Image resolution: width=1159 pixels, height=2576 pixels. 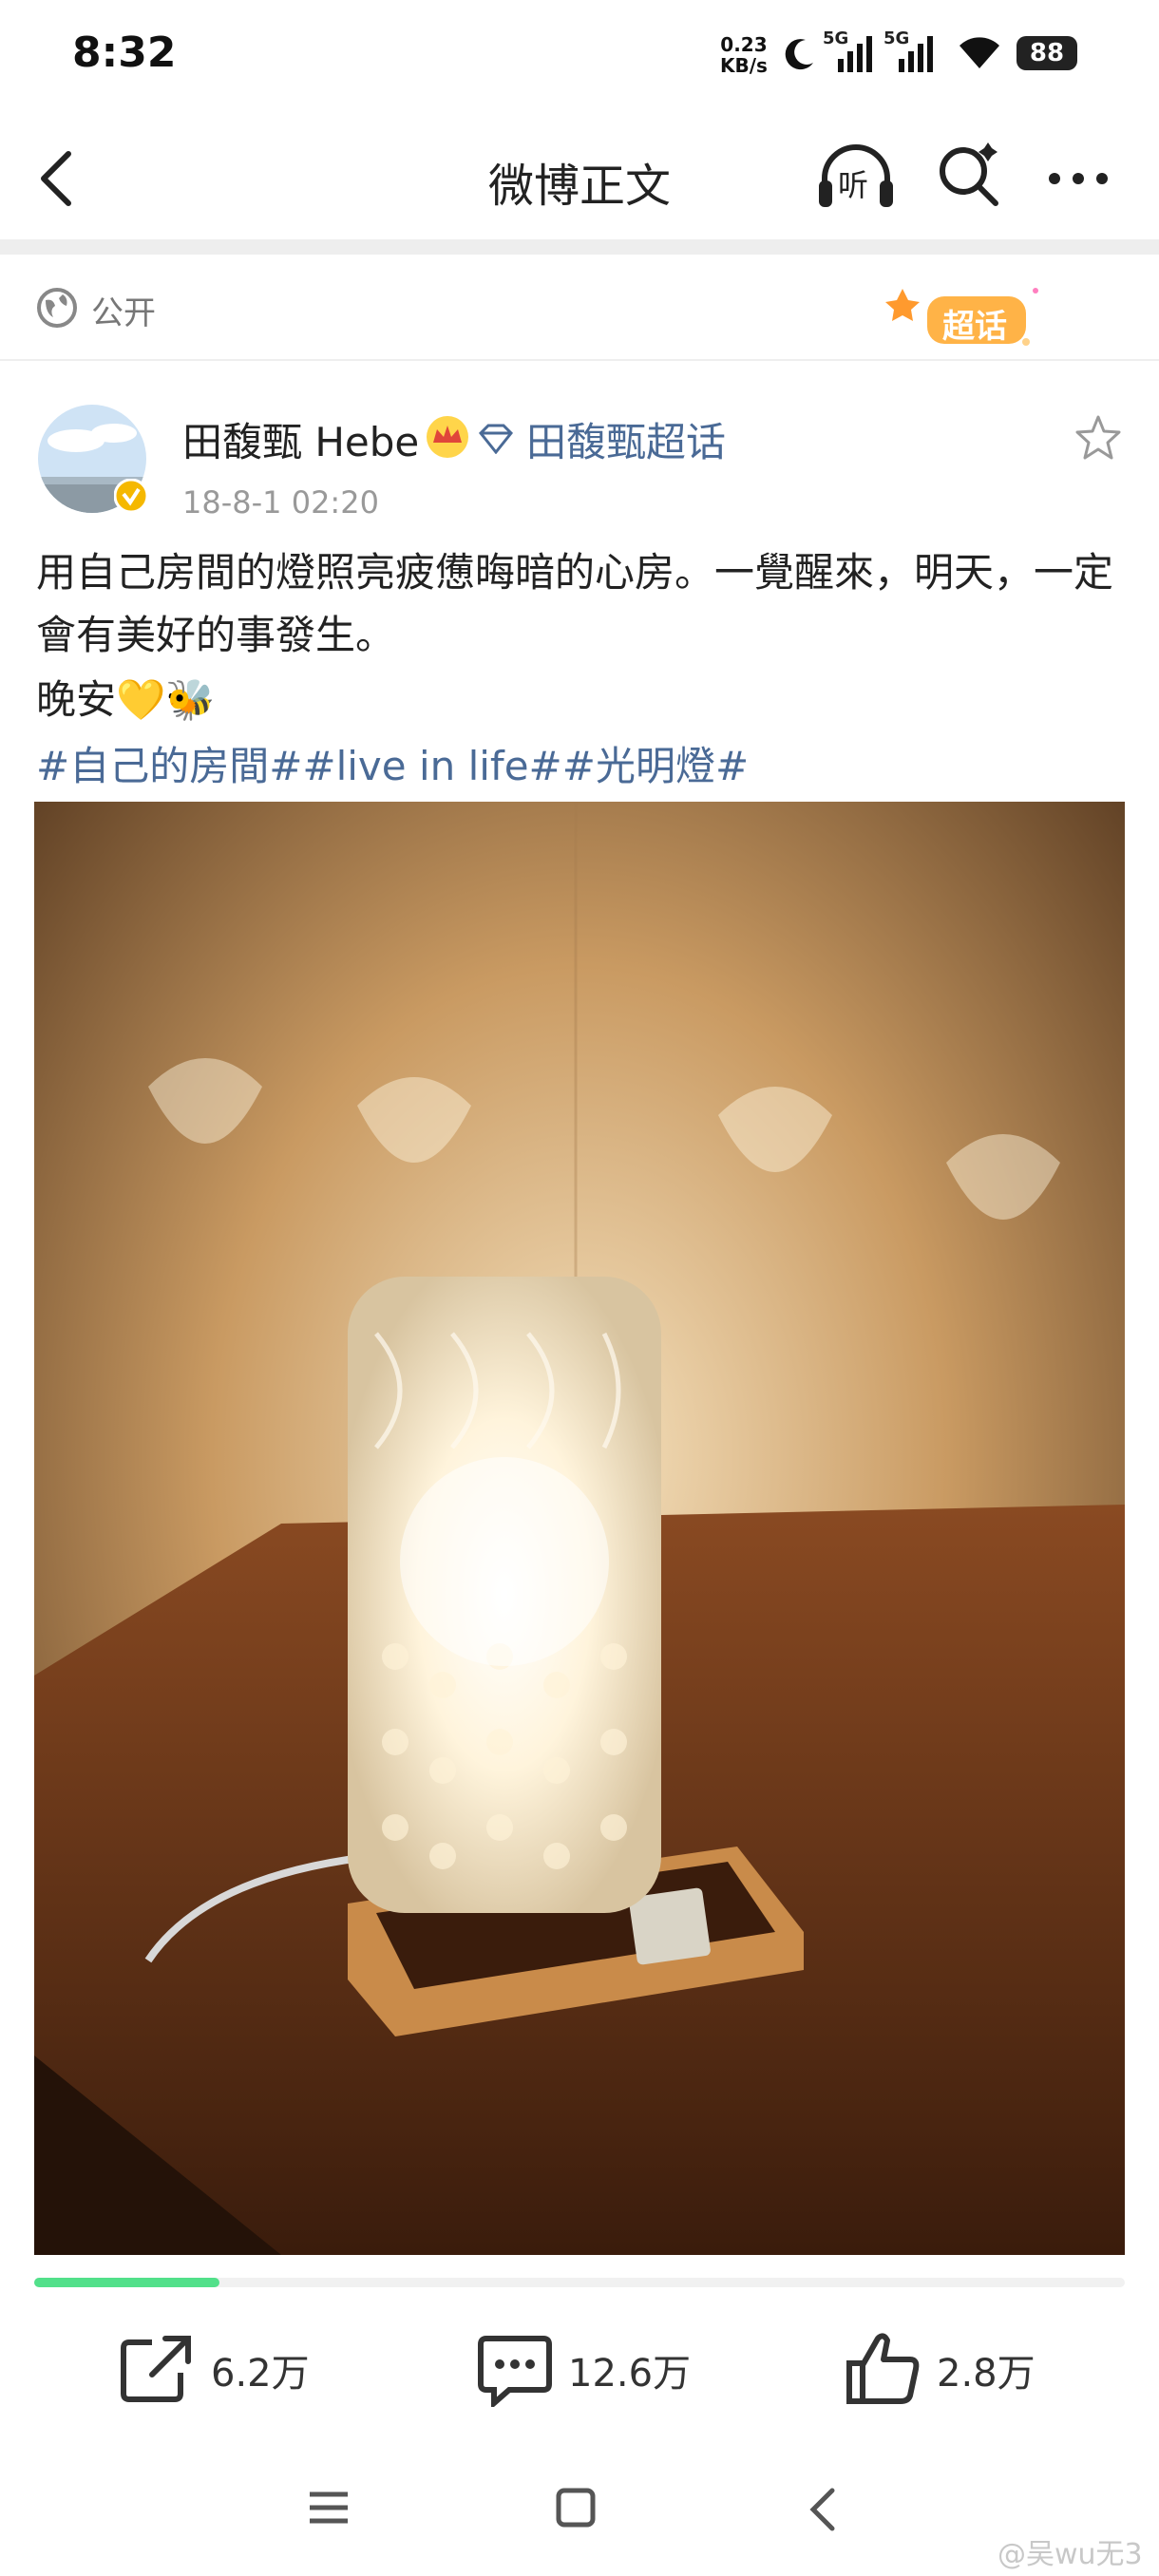 I want to click on favorite-star-icon, so click(x=1098, y=438).